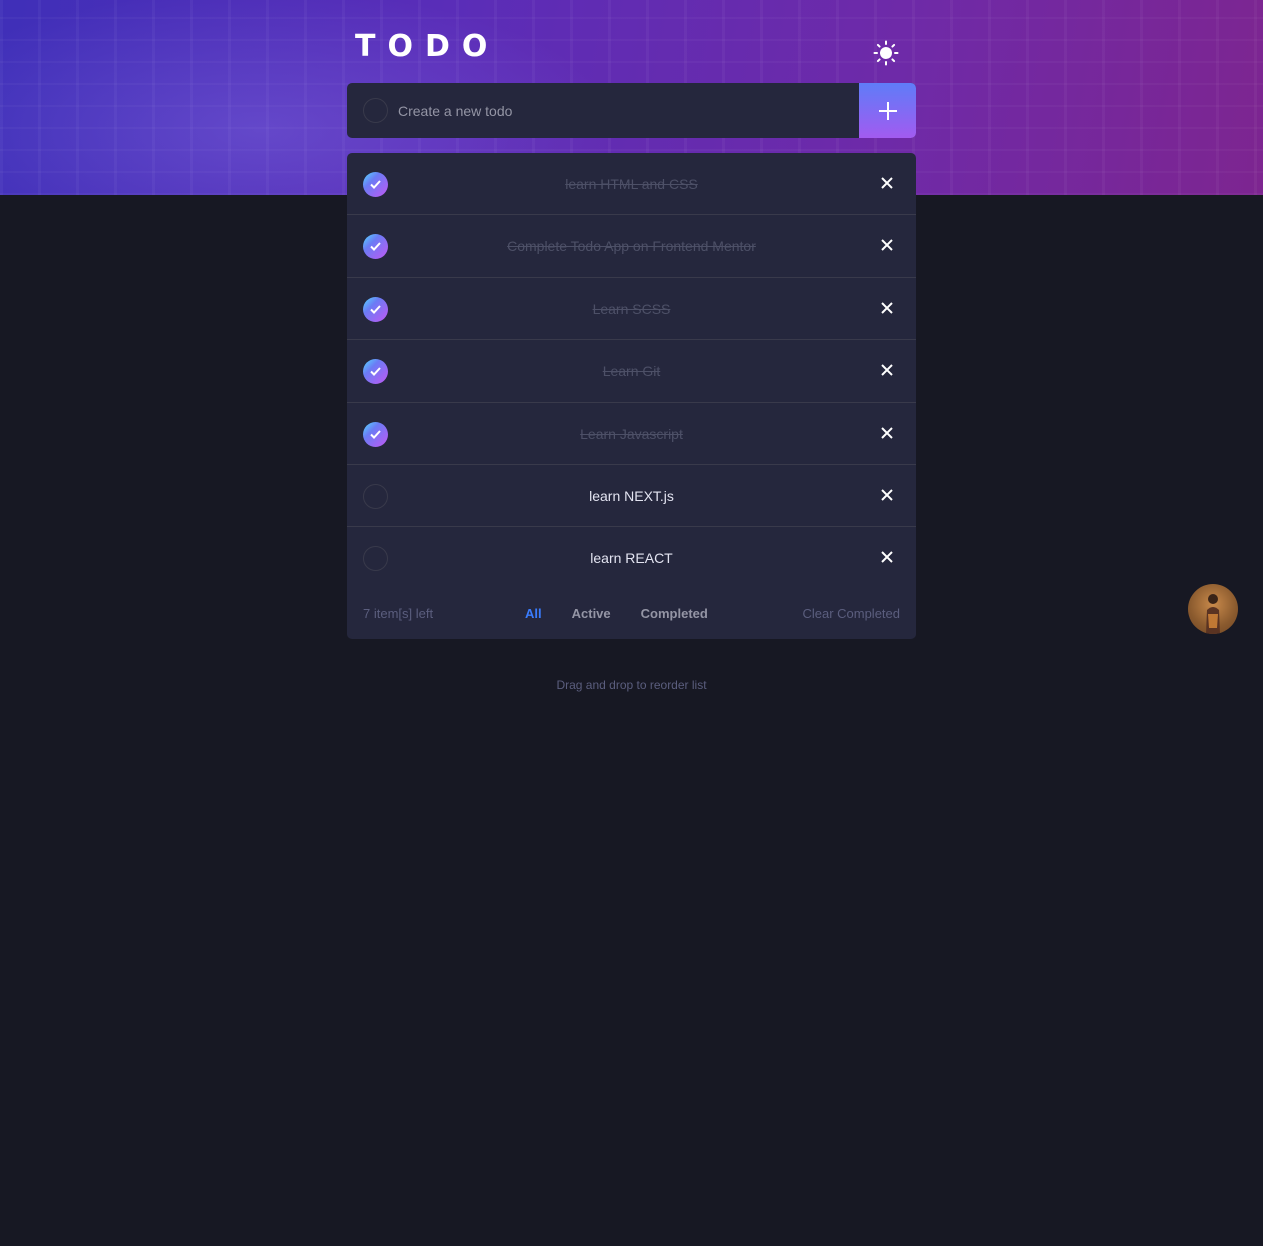 Image resolution: width=1263 pixels, height=1246 pixels. I want to click on avatar, so click(1213, 609).